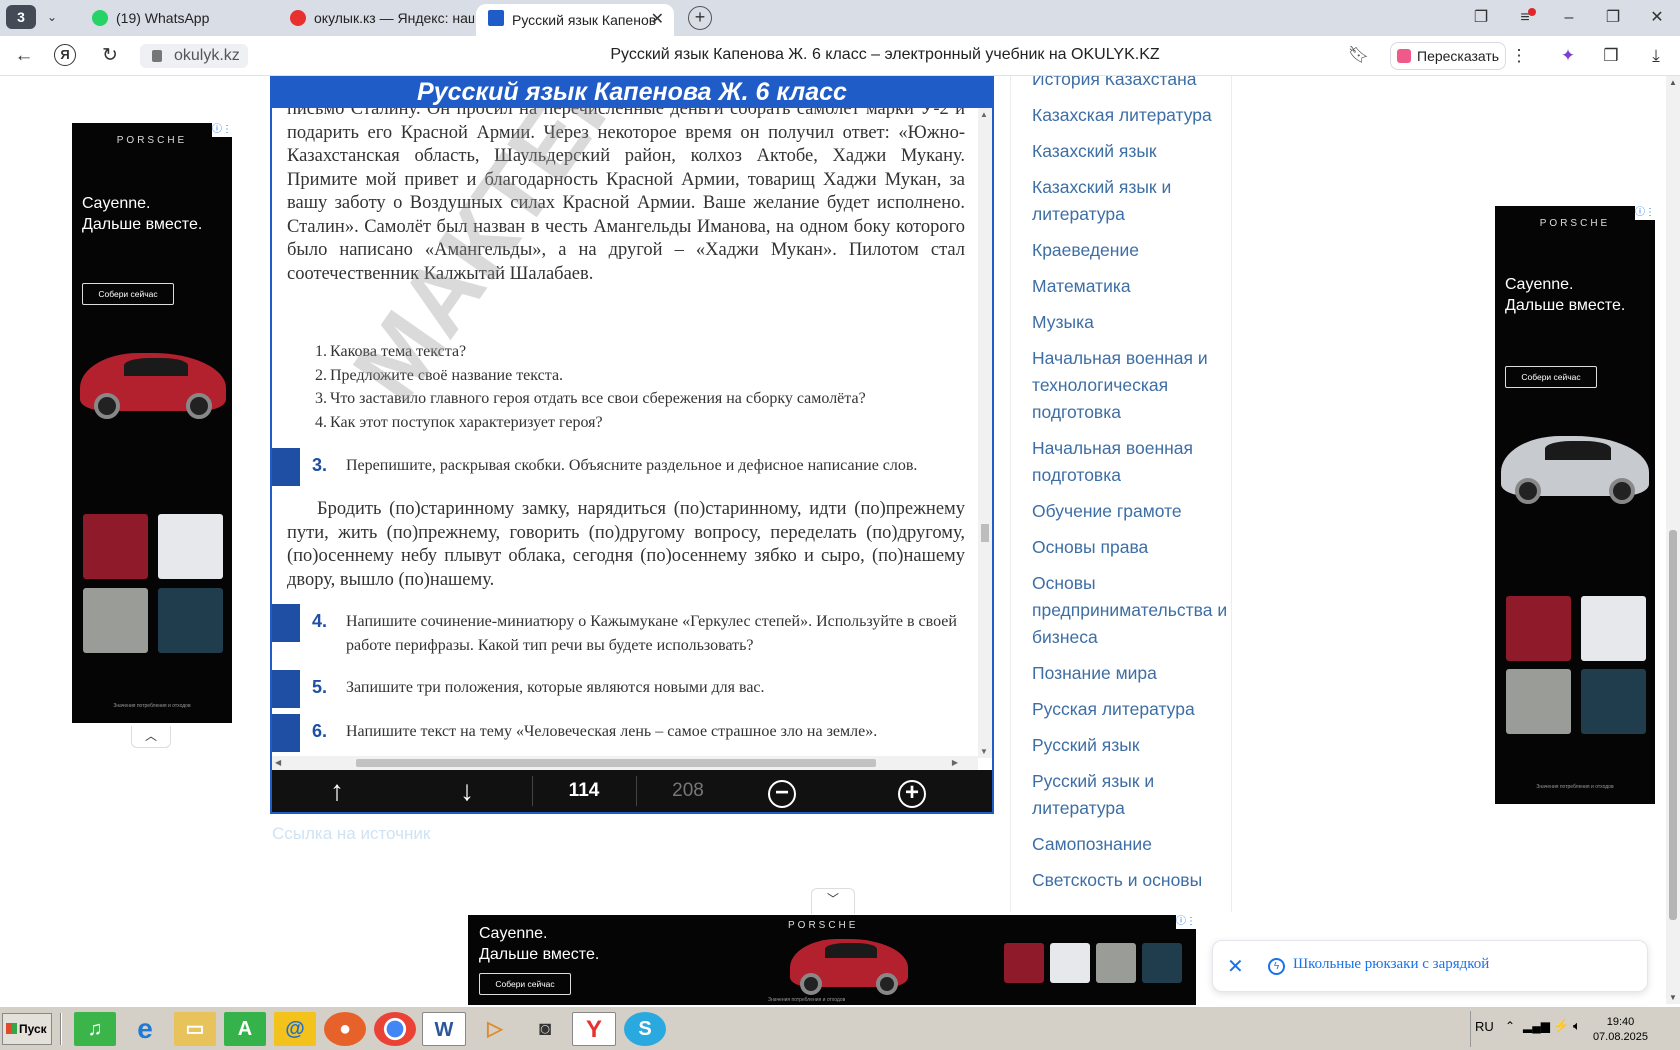 The image size is (1680, 1050). Describe the element at coordinates (833, 901) in the screenshot. I see `ad-expand-chevron-icon: ﹀` at that location.